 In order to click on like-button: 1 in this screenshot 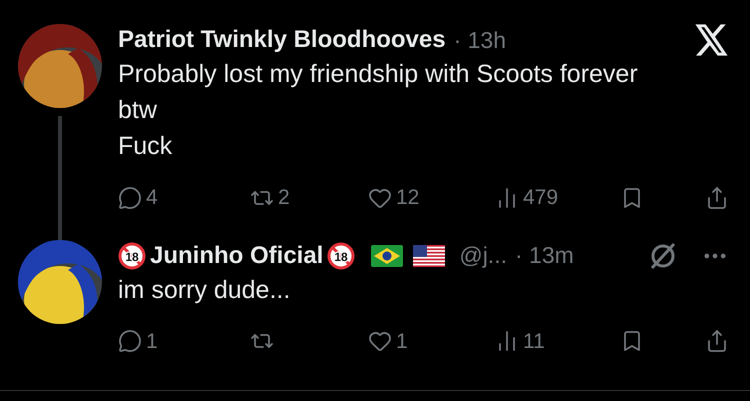, I will do `click(388, 341)`.